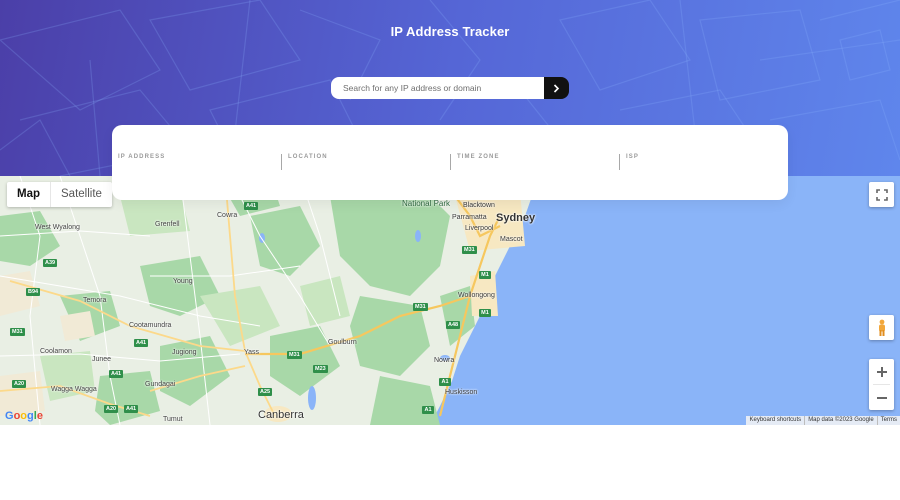  What do you see at coordinates (265, 392) in the screenshot?
I see `road-shield: A25` at bounding box center [265, 392].